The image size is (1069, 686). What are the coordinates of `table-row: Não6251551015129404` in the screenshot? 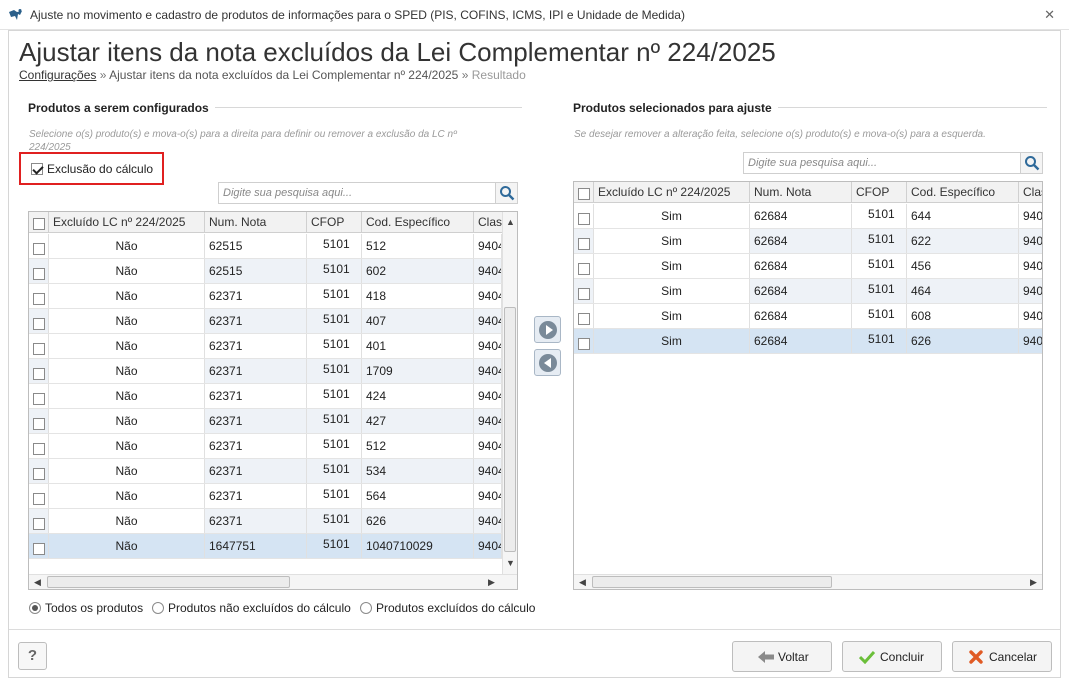 It's located at (265, 246).